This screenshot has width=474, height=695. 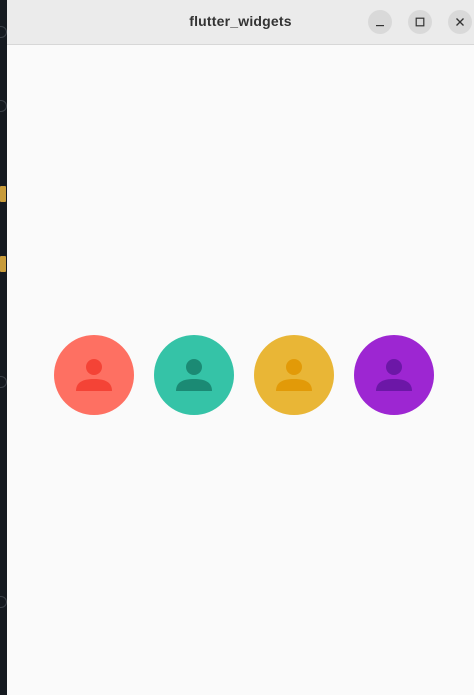 What do you see at coordinates (380, 26) in the screenshot?
I see `minimize-icon` at bounding box center [380, 26].